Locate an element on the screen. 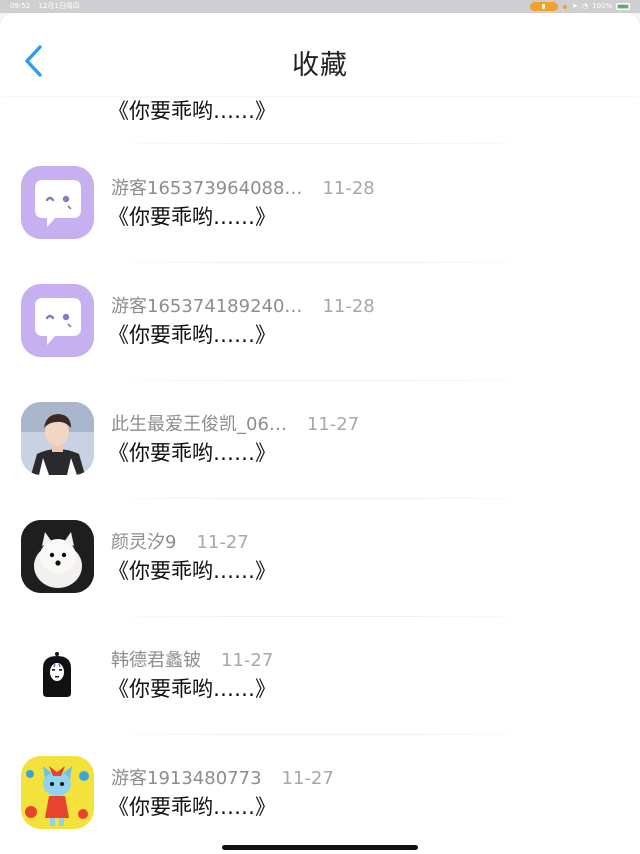 The width and height of the screenshot is (640, 854). cartoon-cat-girl-icon is located at coordinates (57, 792).